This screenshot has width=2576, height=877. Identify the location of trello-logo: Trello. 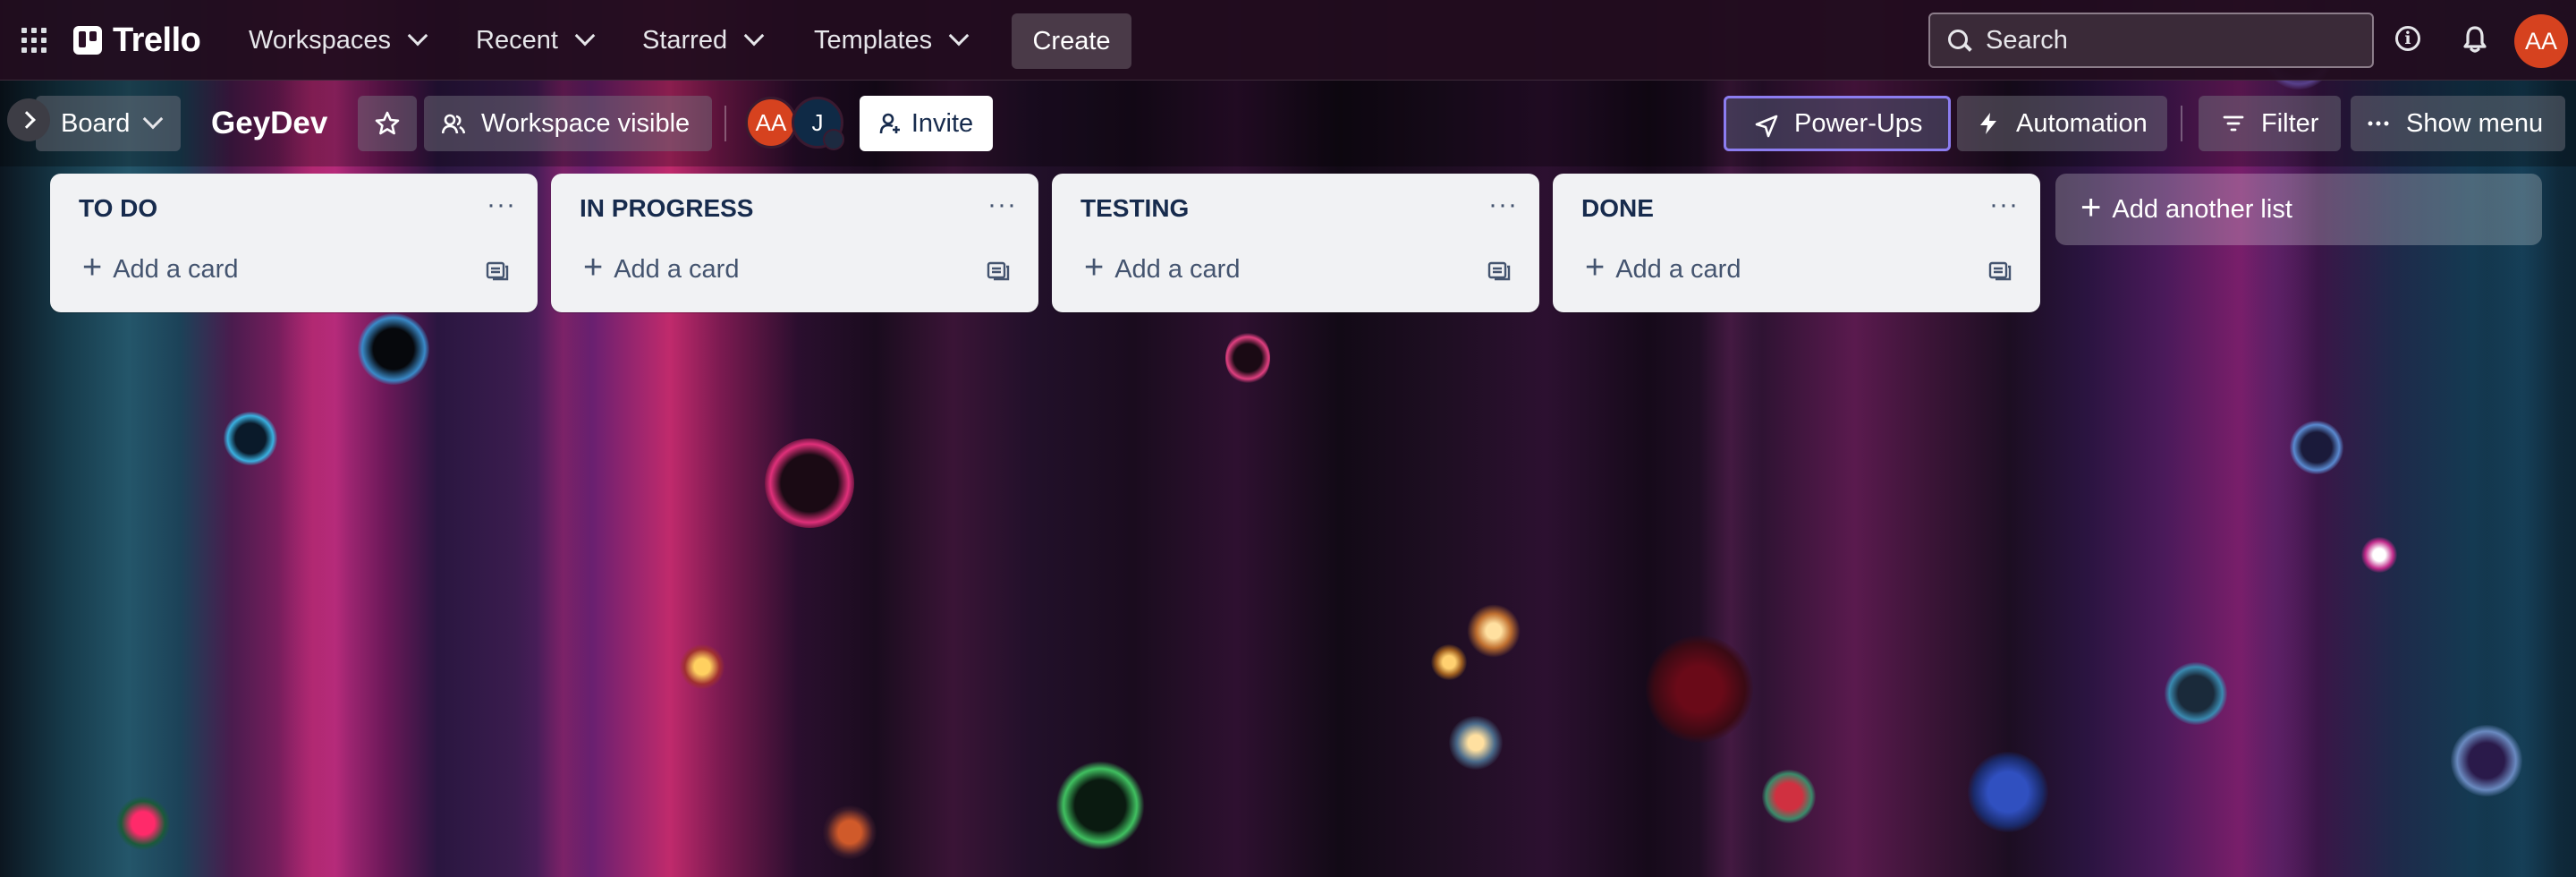
(137, 40).